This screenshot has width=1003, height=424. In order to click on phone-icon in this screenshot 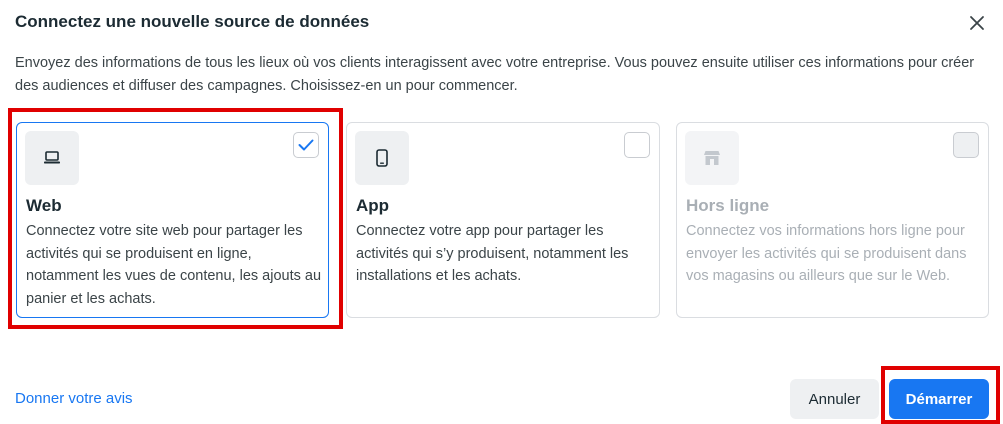, I will do `click(382, 158)`.